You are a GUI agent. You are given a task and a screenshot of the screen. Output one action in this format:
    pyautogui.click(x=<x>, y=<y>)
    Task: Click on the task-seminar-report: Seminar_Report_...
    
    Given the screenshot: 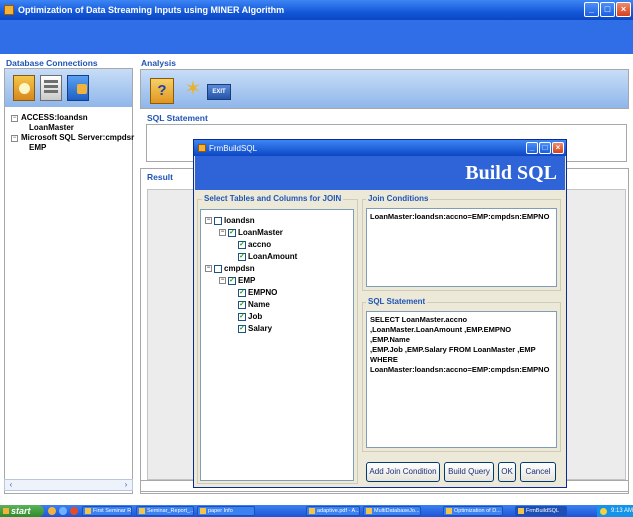 What is the action you would take?
    pyautogui.click(x=165, y=511)
    